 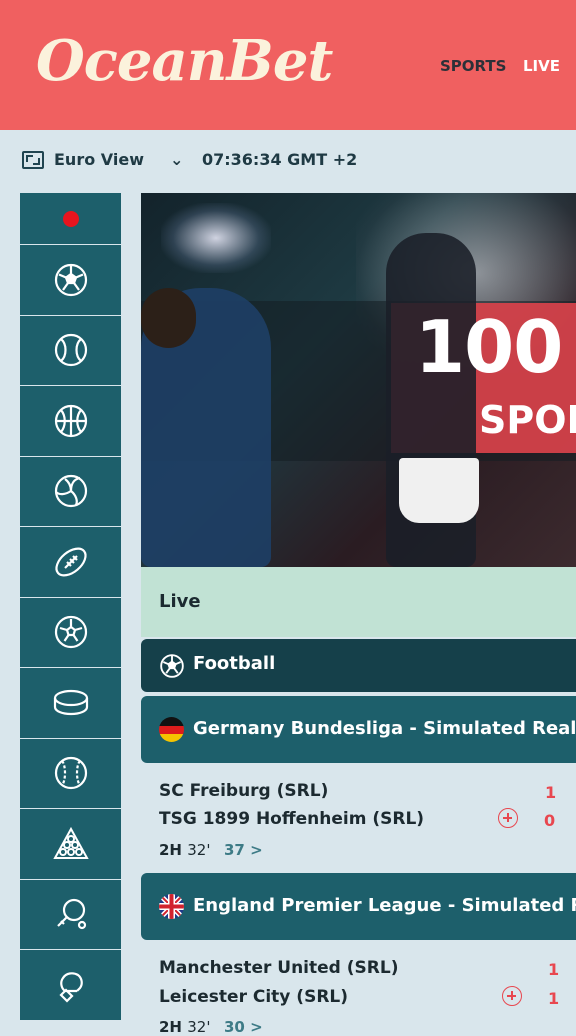 What do you see at coordinates (176, 159) in the screenshot?
I see `chevron-down-icon: ⌄` at bounding box center [176, 159].